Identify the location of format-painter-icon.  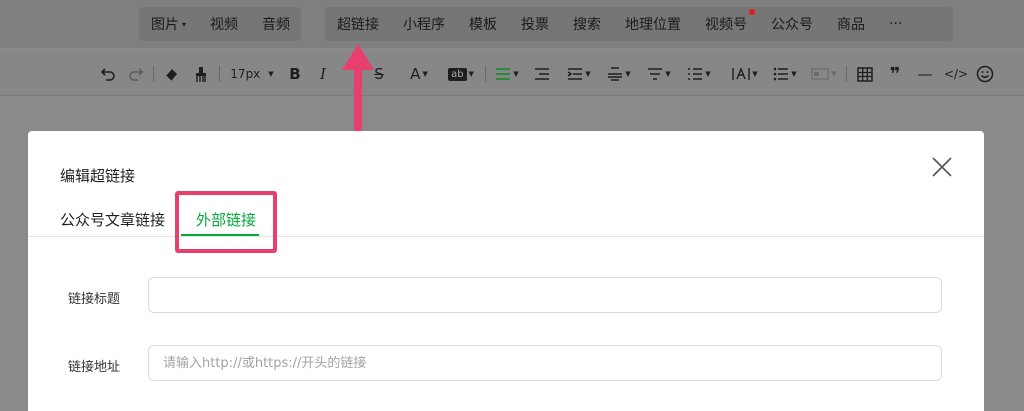
(201, 74).